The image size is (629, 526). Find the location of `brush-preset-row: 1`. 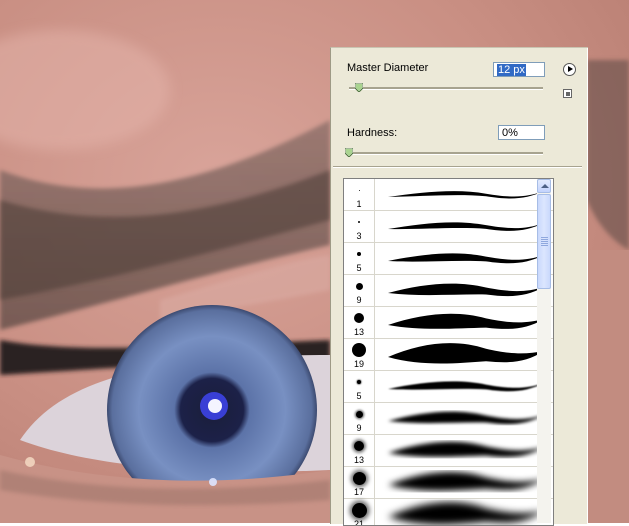

brush-preset-row: 1 is located at coordinates (448, 195).